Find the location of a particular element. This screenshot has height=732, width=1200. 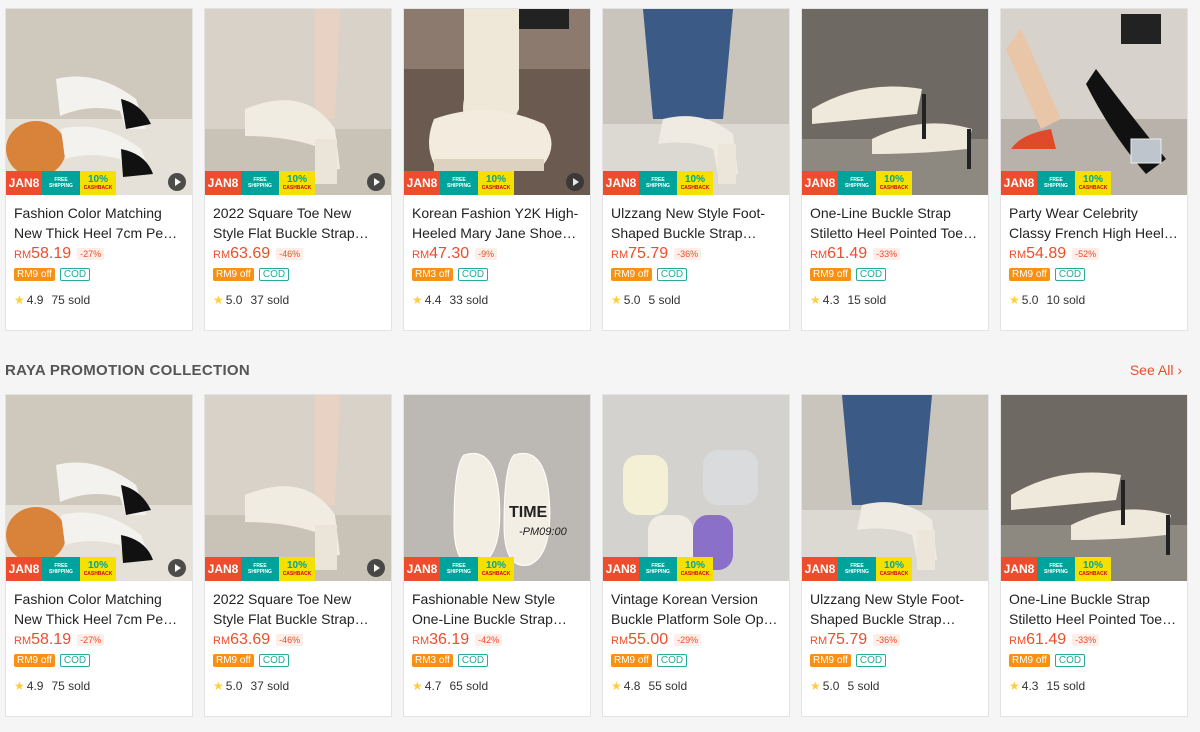

price-amount: 61.49 is located at coordinates (847, 253).